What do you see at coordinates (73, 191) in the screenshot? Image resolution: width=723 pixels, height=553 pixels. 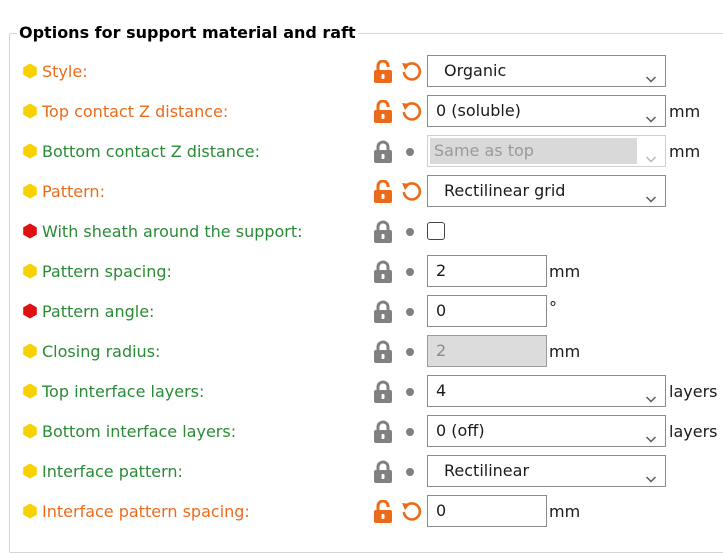 I see `option-label: Pattern:` at bounding box center [73, 191].